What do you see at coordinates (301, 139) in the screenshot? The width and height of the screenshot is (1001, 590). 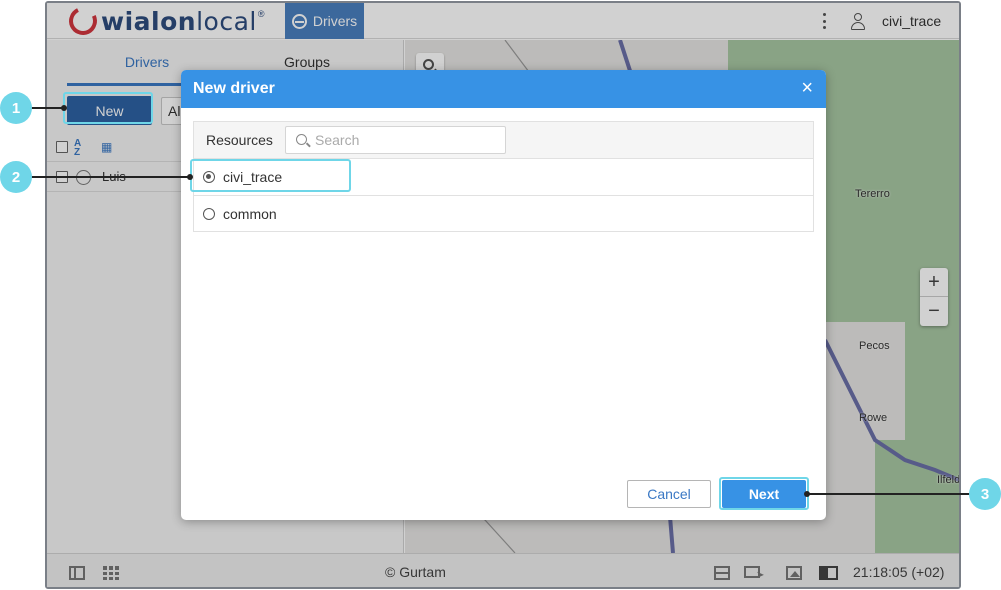 I see `search-icon` at bounding box center [301, 139].